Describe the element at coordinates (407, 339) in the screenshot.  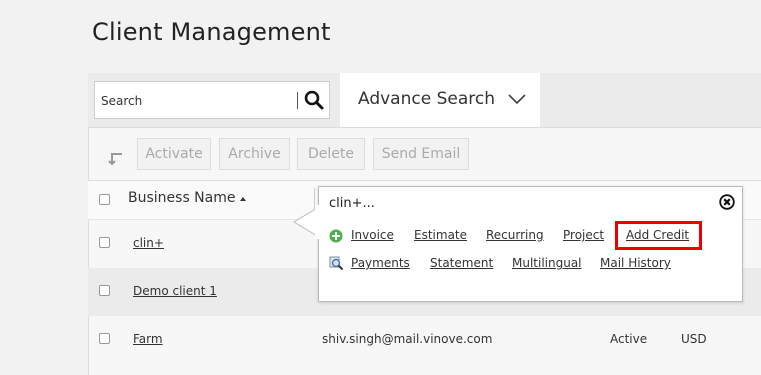
I see `email-cell: shiv.singh@mail.vinove.com` at that location.